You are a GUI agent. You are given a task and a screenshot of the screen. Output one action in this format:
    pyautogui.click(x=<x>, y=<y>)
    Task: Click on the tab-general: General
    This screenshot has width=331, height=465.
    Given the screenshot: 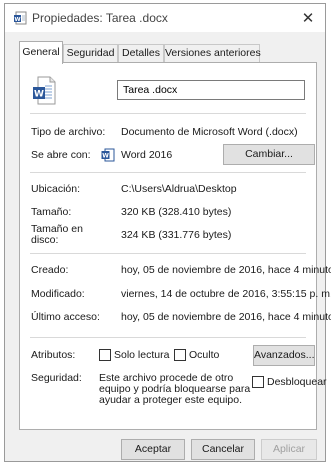 What is the action you would take?
    pyautogui.click(x=41, y=52)
    